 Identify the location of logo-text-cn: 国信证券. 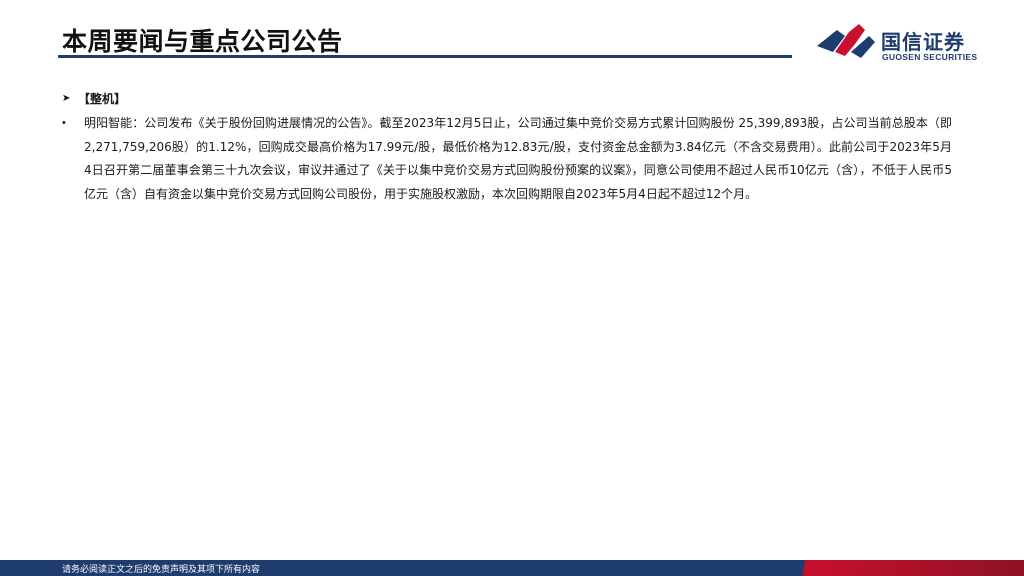
(923, 42).